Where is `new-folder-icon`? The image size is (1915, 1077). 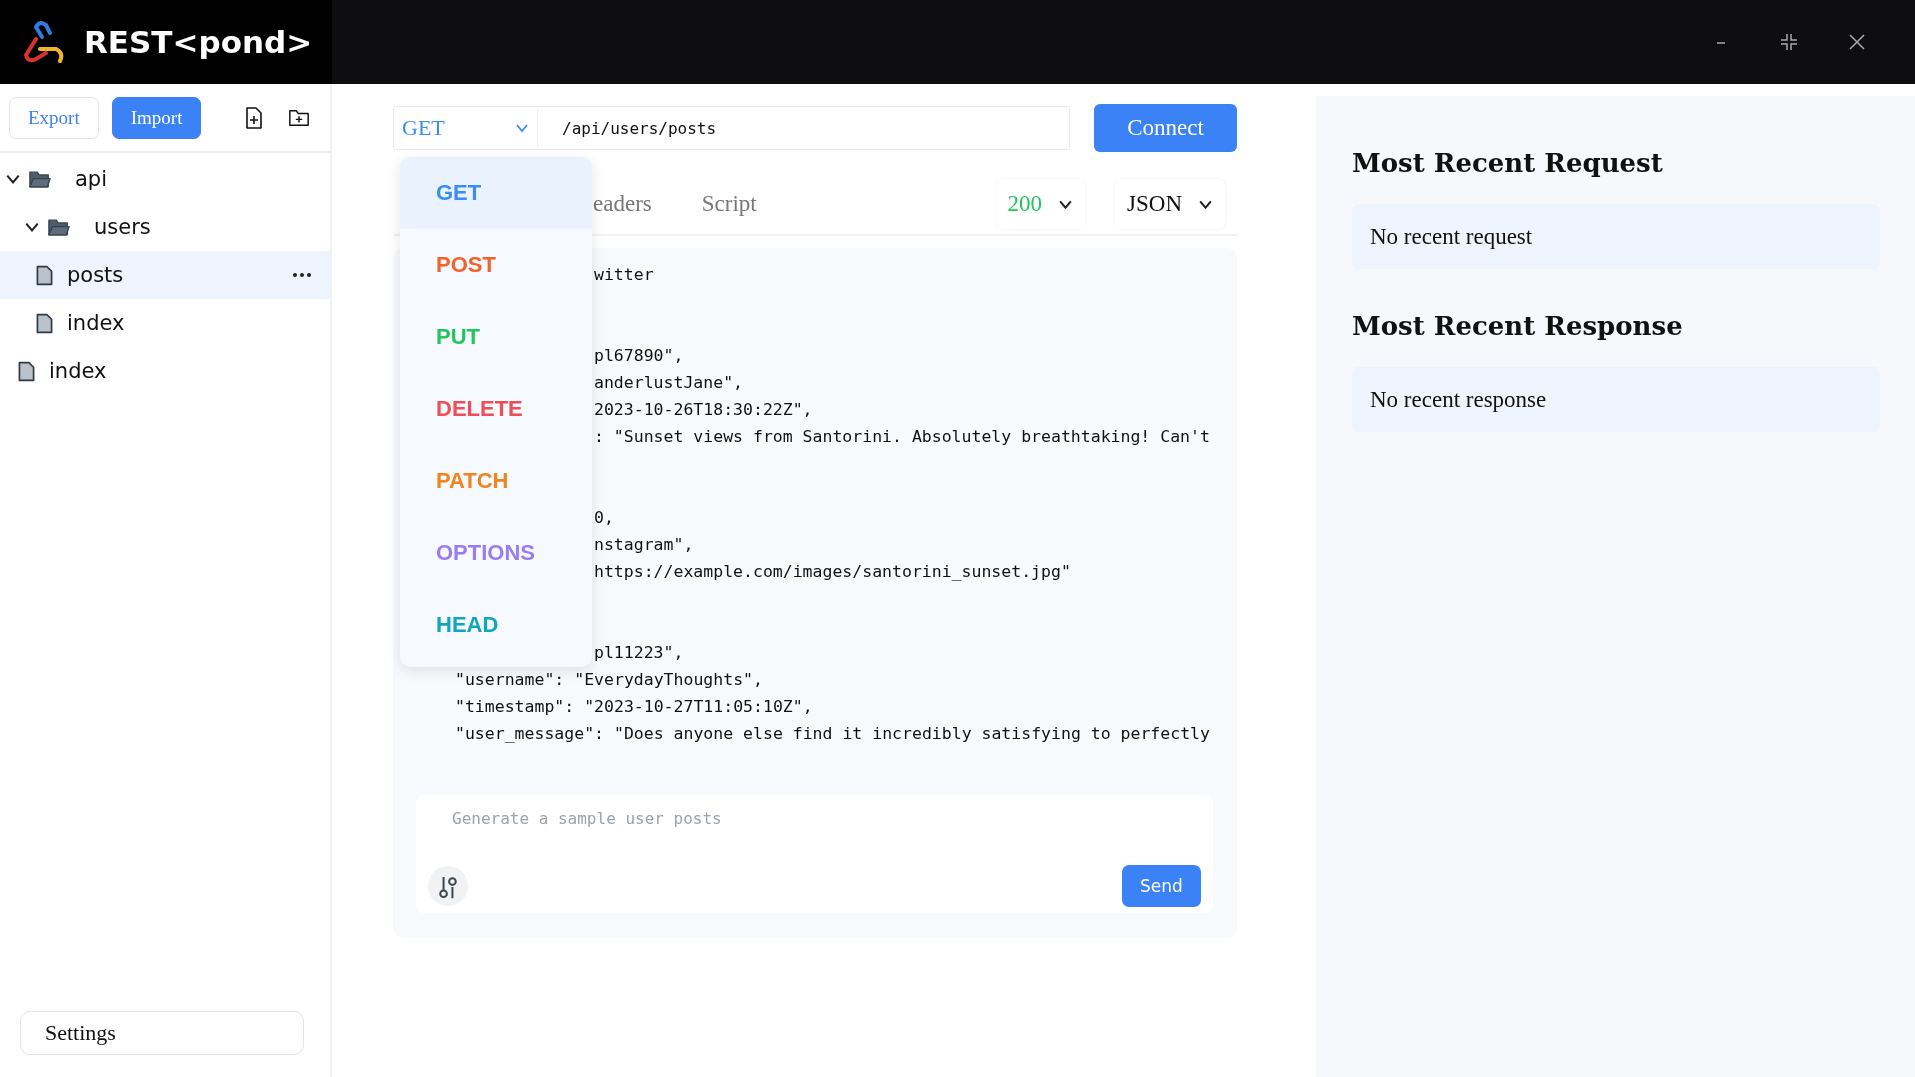 new-folder-icon is located at coordinates (299, 118).